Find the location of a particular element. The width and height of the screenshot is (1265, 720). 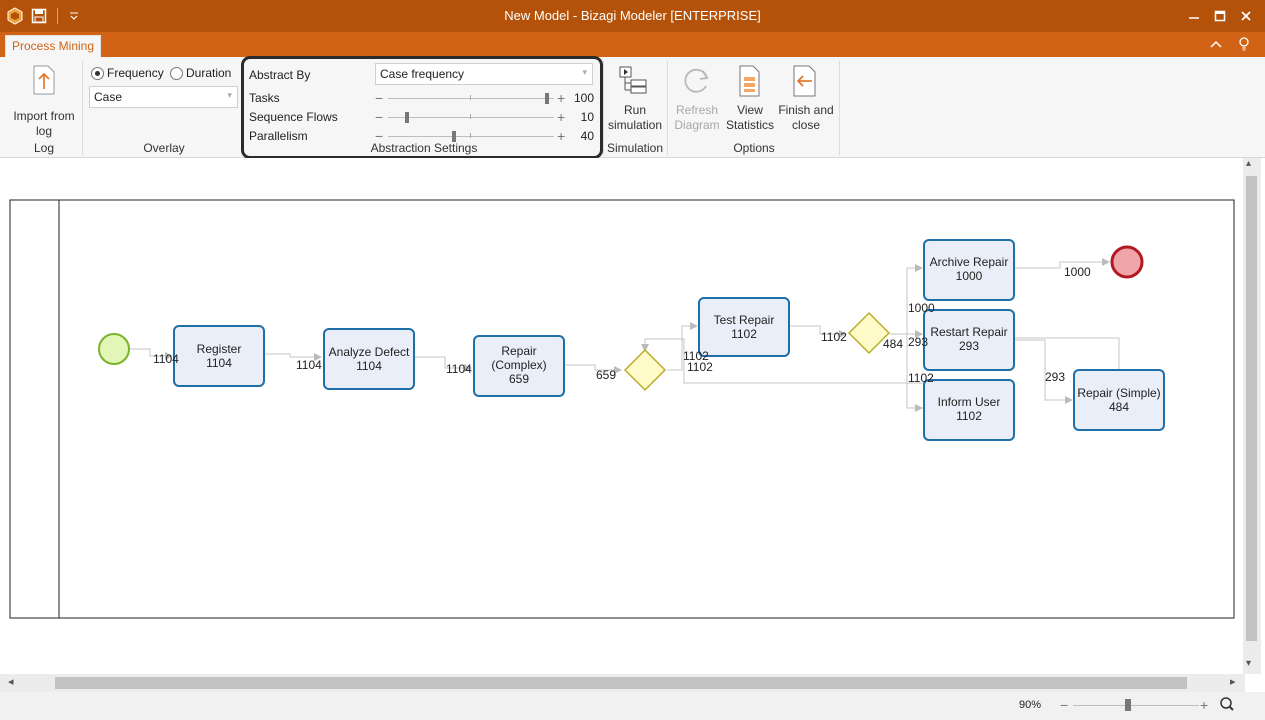

refresh-label-line1: Refresh is located at coordinates (697, 110).